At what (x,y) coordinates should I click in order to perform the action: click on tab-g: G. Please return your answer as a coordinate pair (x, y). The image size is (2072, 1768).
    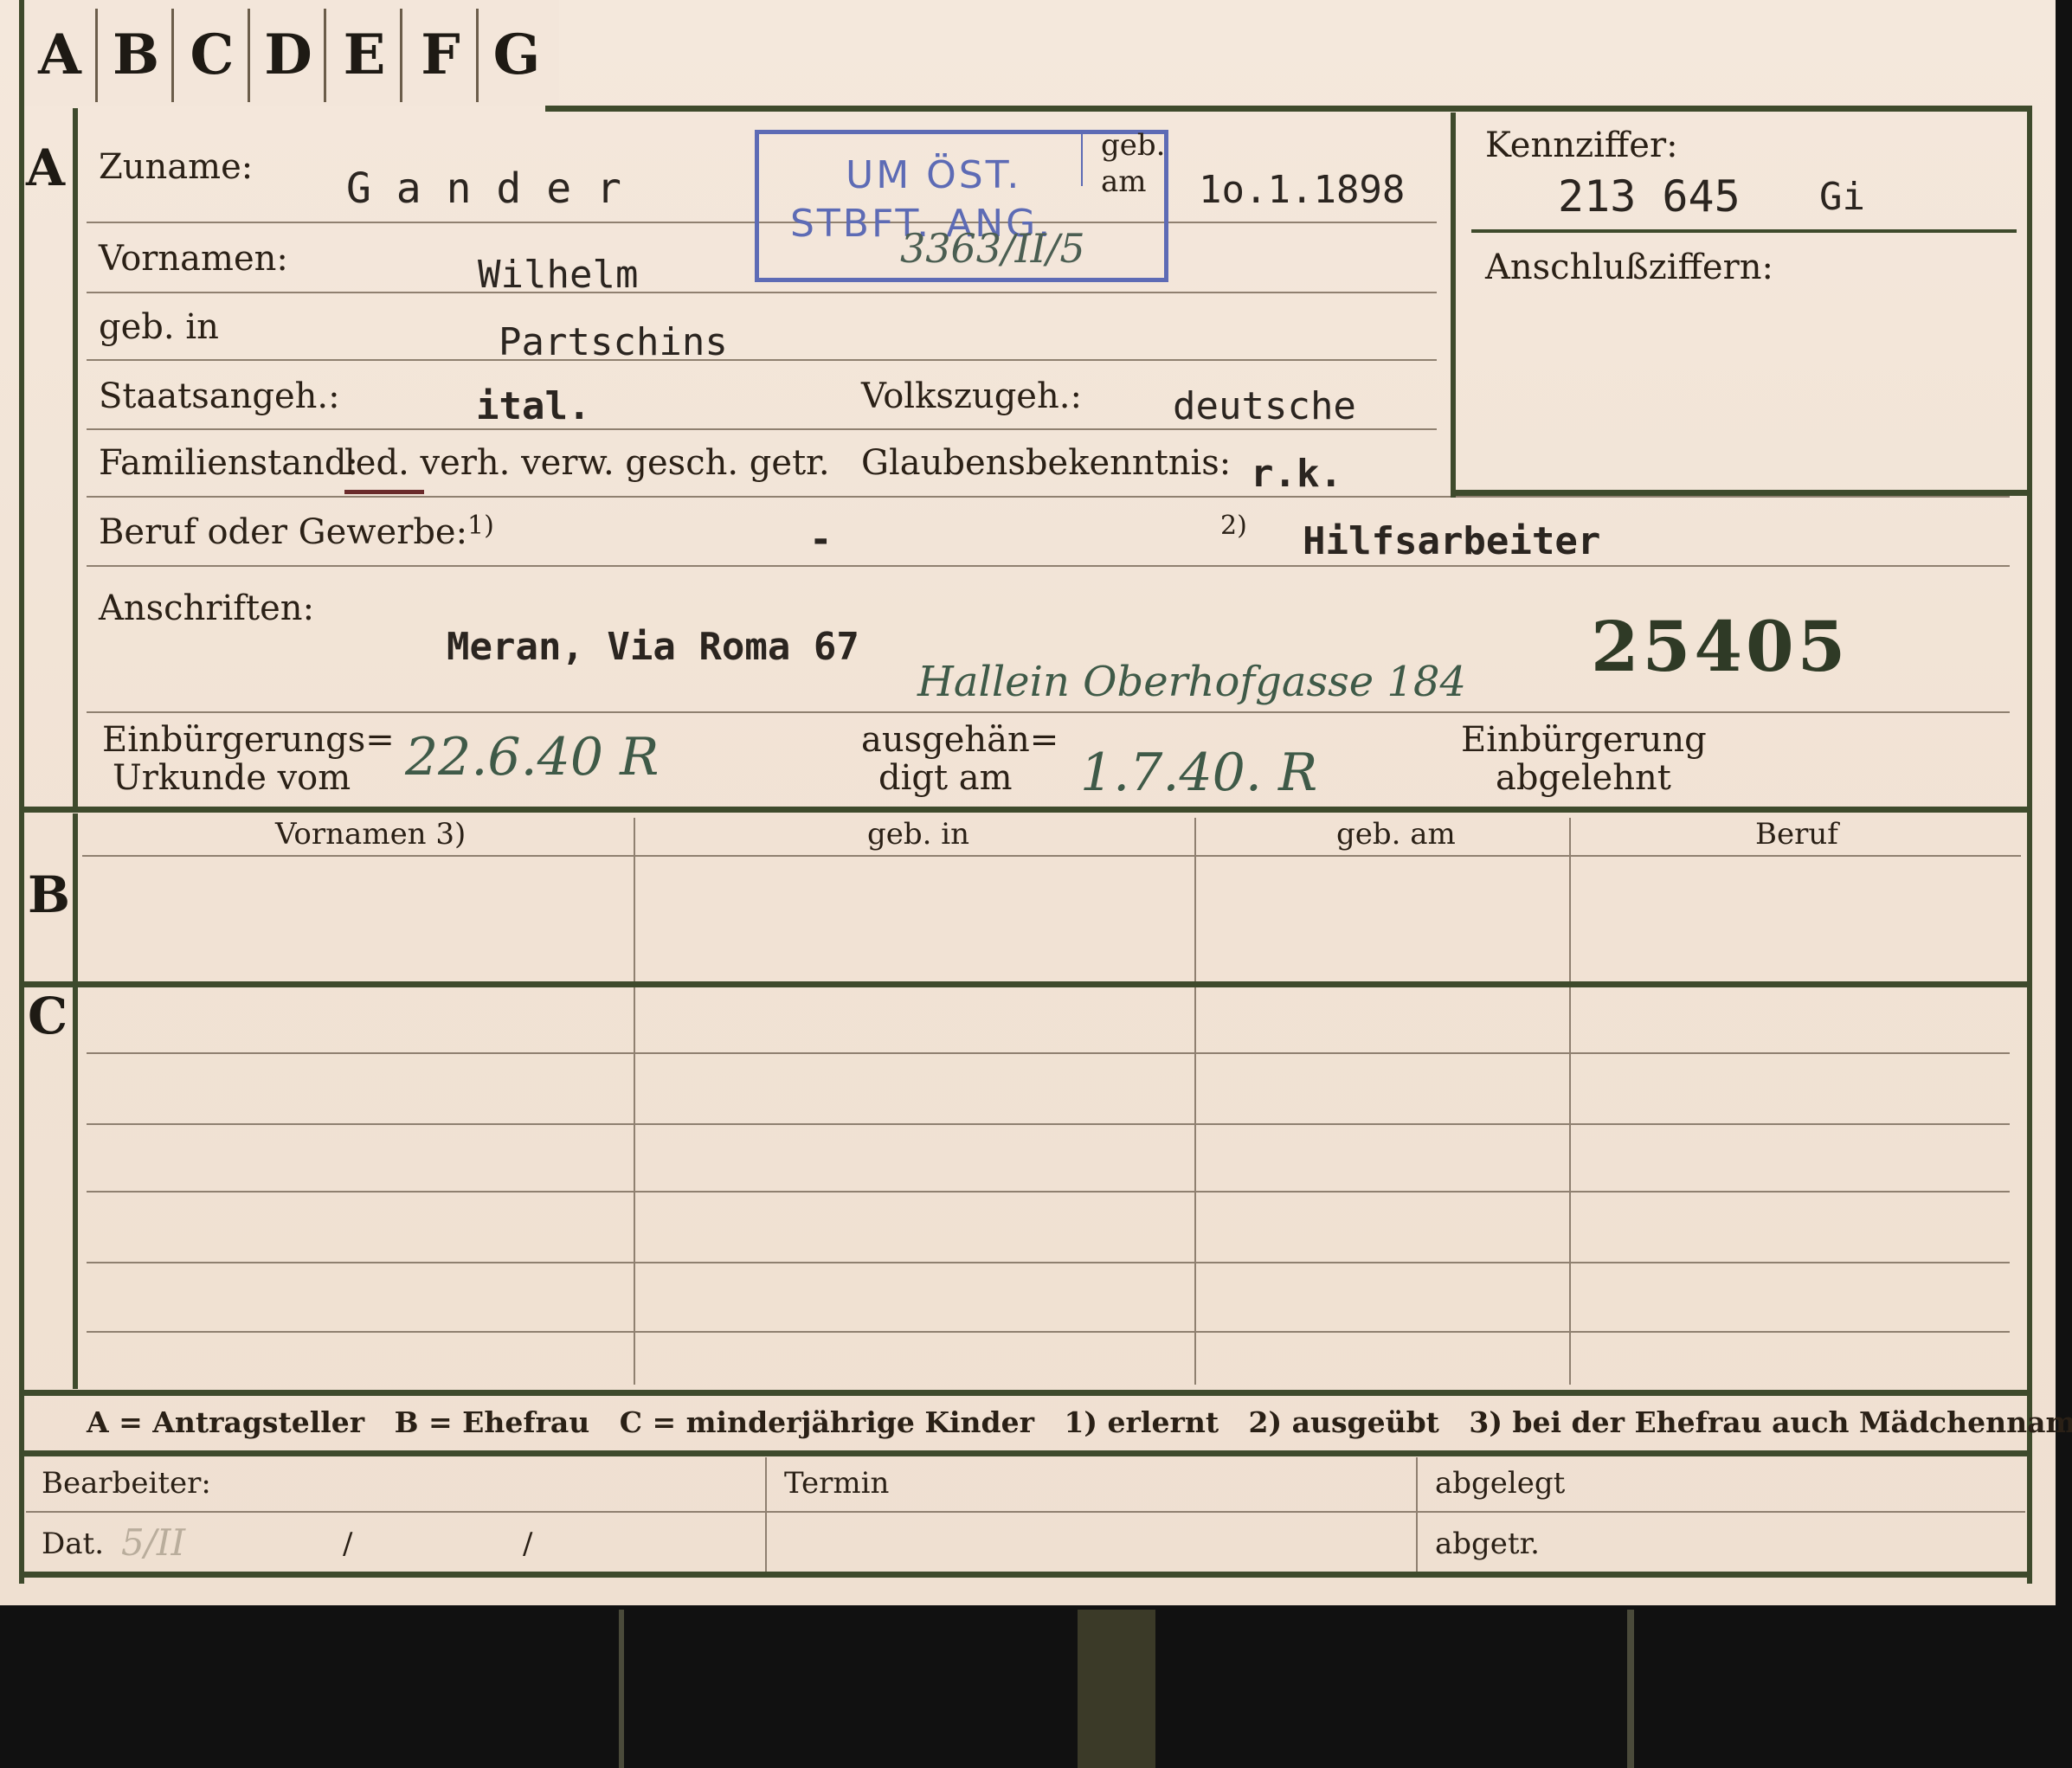
    Looking at the image, I should click on (516, 55).